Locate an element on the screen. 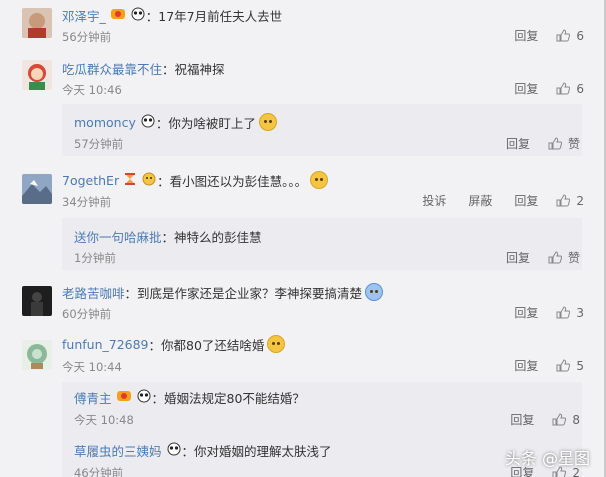 The image size is (606, 477). comment-actions: 投诉 屏蔽 回复 2 is located at coordinates (492, 200).